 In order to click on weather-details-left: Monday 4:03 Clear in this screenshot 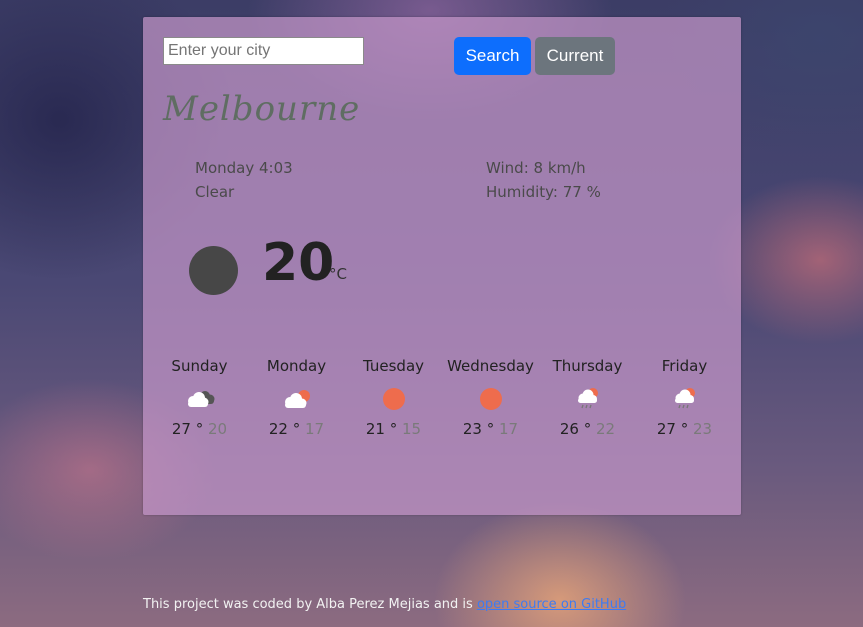, I will do `click(244, 180)`.